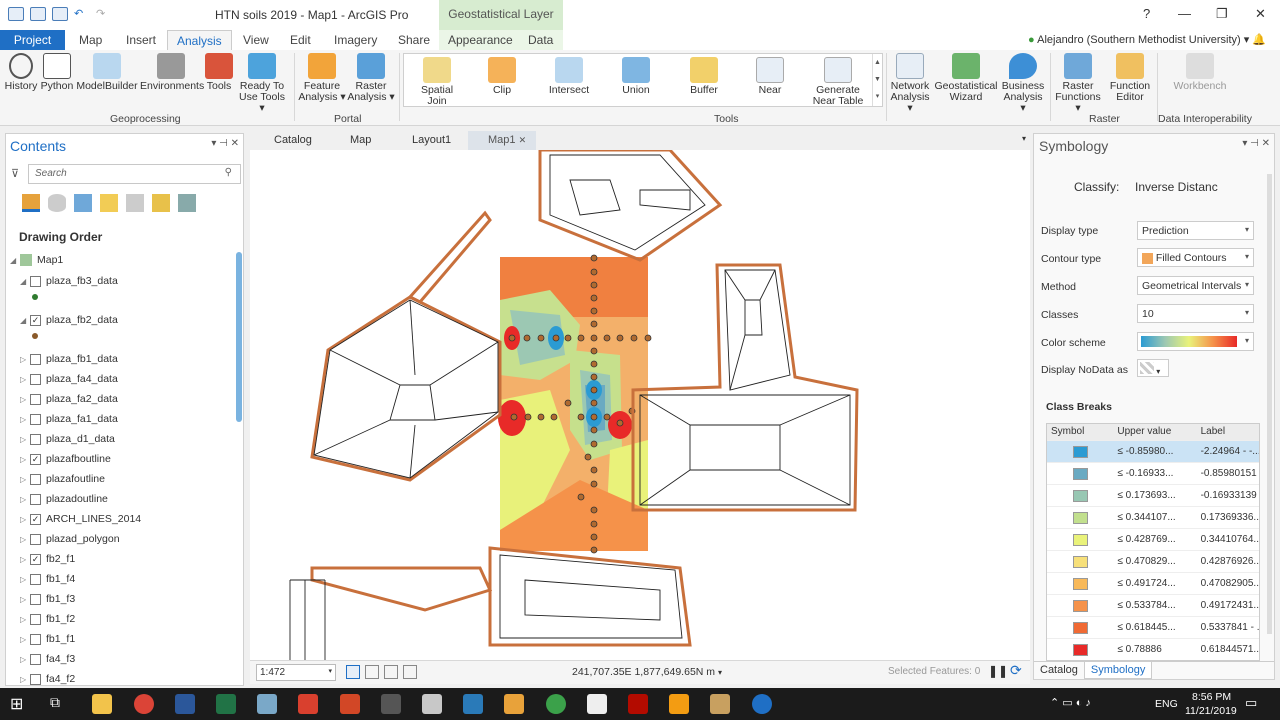 This screenshot has width=1280, height=720. I want to click on intersect-button: Intersect, so click(569, 76).